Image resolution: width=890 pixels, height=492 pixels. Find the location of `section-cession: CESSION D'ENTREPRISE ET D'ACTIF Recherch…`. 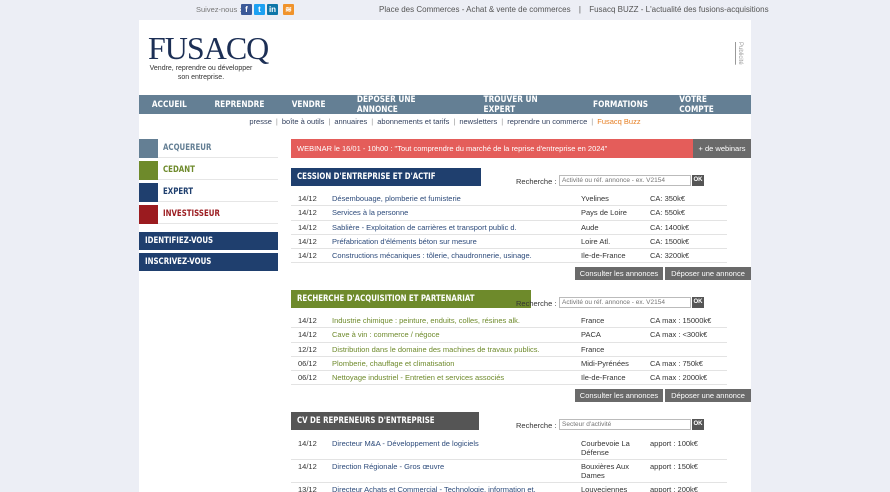

section-cession: CESSION D'ENTREPRISE ET D'ACTIF Recherch… is located at coordinates (521, 225).